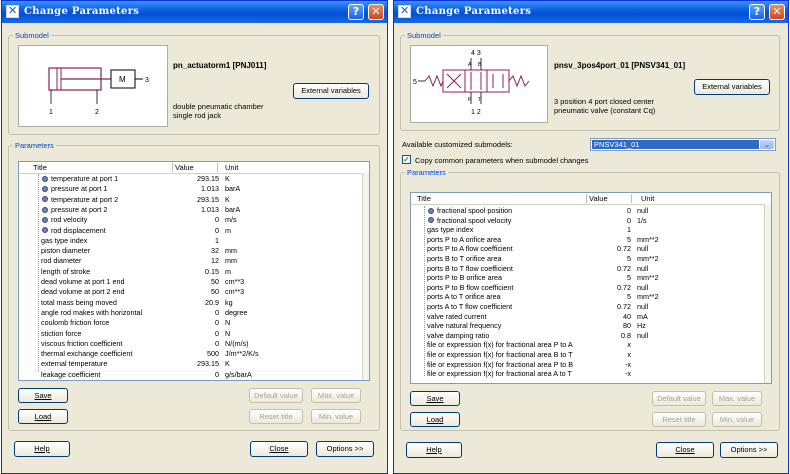  I want to click on table-row: valve natural frequency 80 Hz, so click(591, 326).